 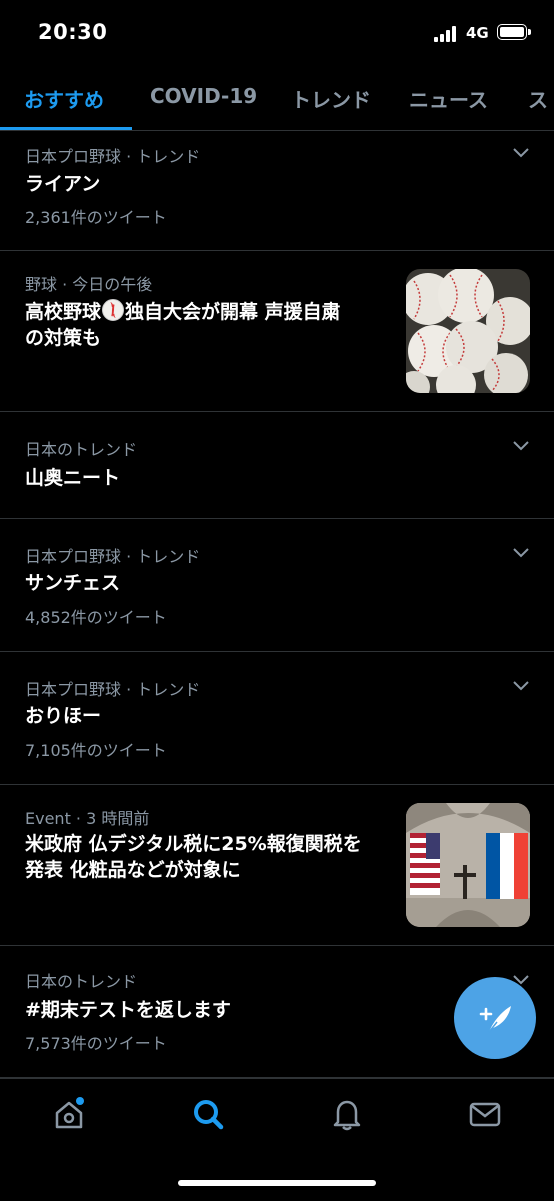 What do you see at coordinates (277, 718) in the screenshot?
I see `trend-item: 日本プロ野球 · トレンド おりほー 7,105件のツイート` at bounding box center [277, 718].